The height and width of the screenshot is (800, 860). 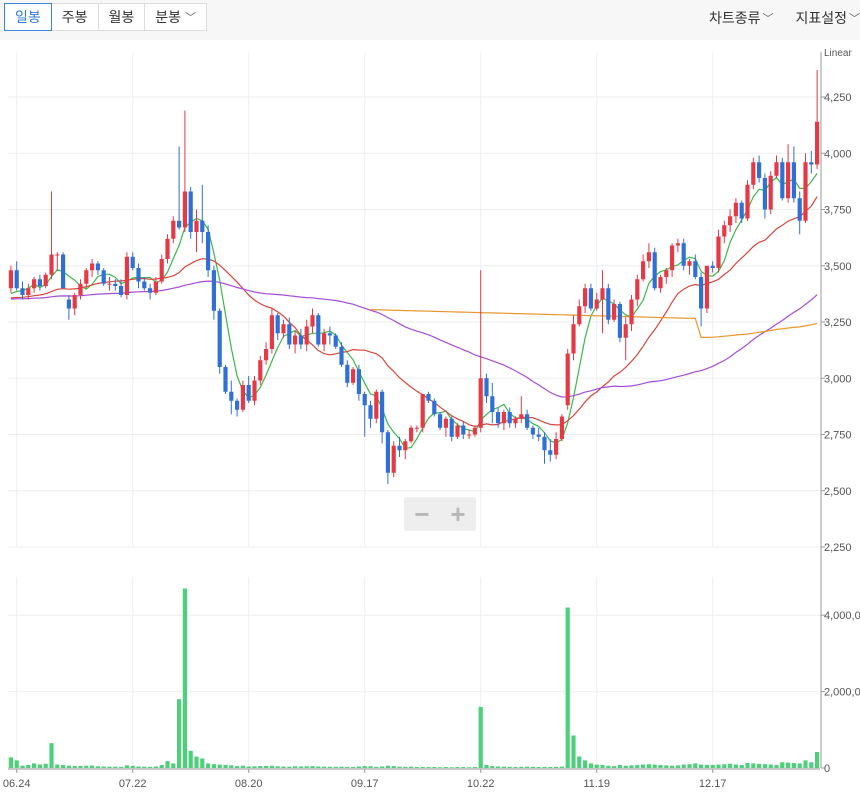 I want to click on y-tick-label: 4,000, so click(x=838, y=154).